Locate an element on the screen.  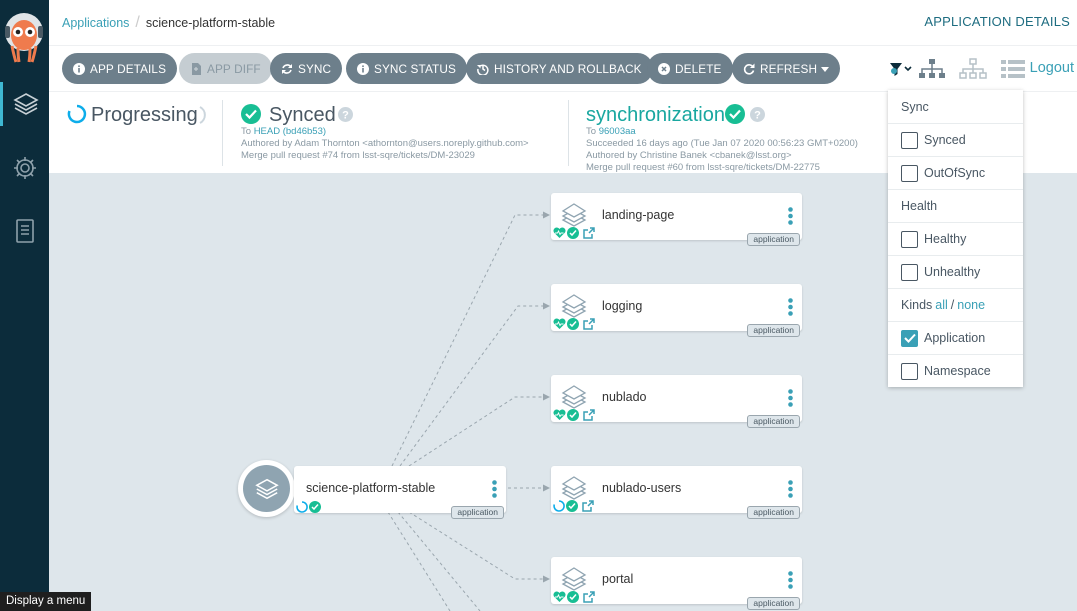
node-name: logging is located at coordinates (622, 306).